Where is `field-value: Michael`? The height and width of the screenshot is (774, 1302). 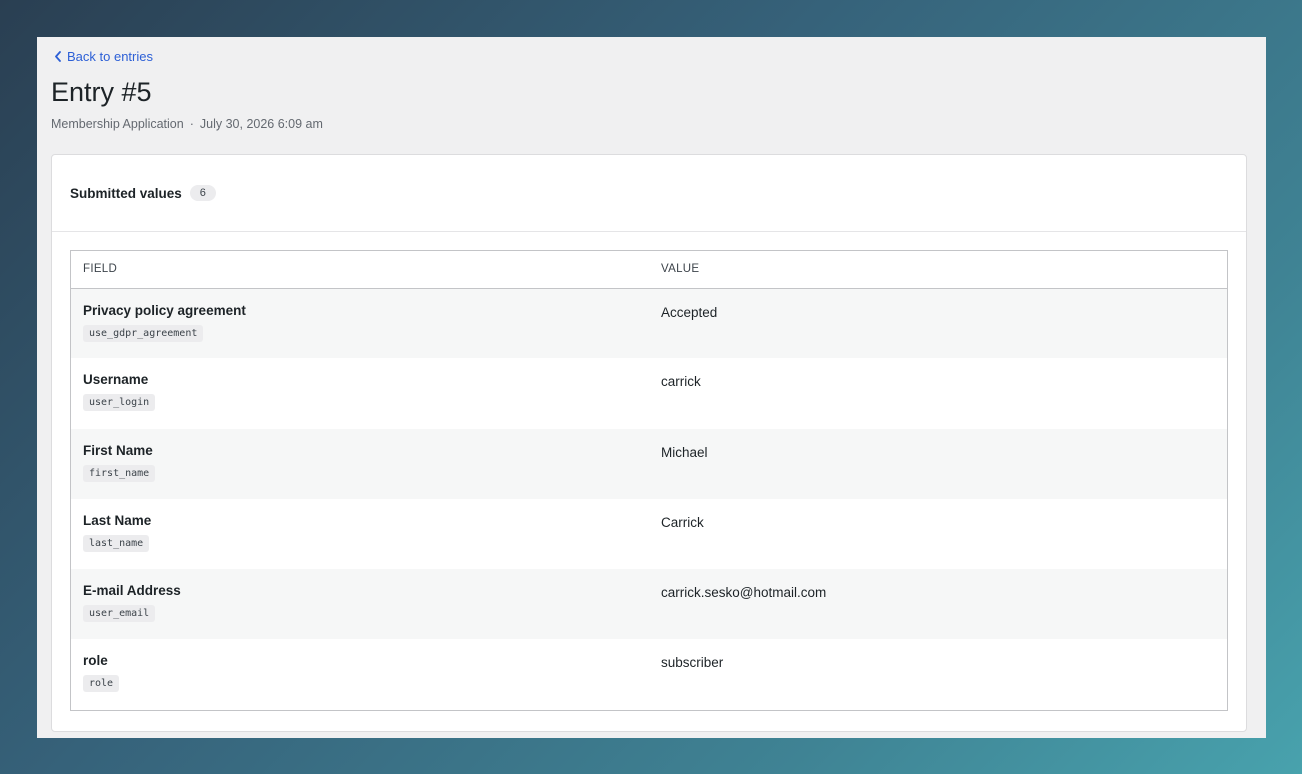
field-value: Michael is located at coordinates (684, 452).